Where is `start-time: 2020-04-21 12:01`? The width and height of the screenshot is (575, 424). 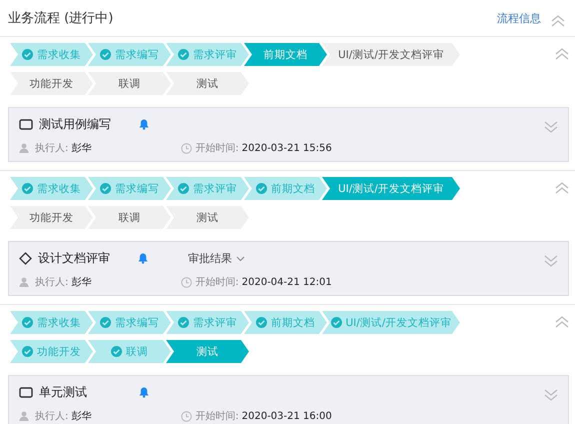 start-time: 2020-04-21 12:01 is located at coordinates (287, 282).